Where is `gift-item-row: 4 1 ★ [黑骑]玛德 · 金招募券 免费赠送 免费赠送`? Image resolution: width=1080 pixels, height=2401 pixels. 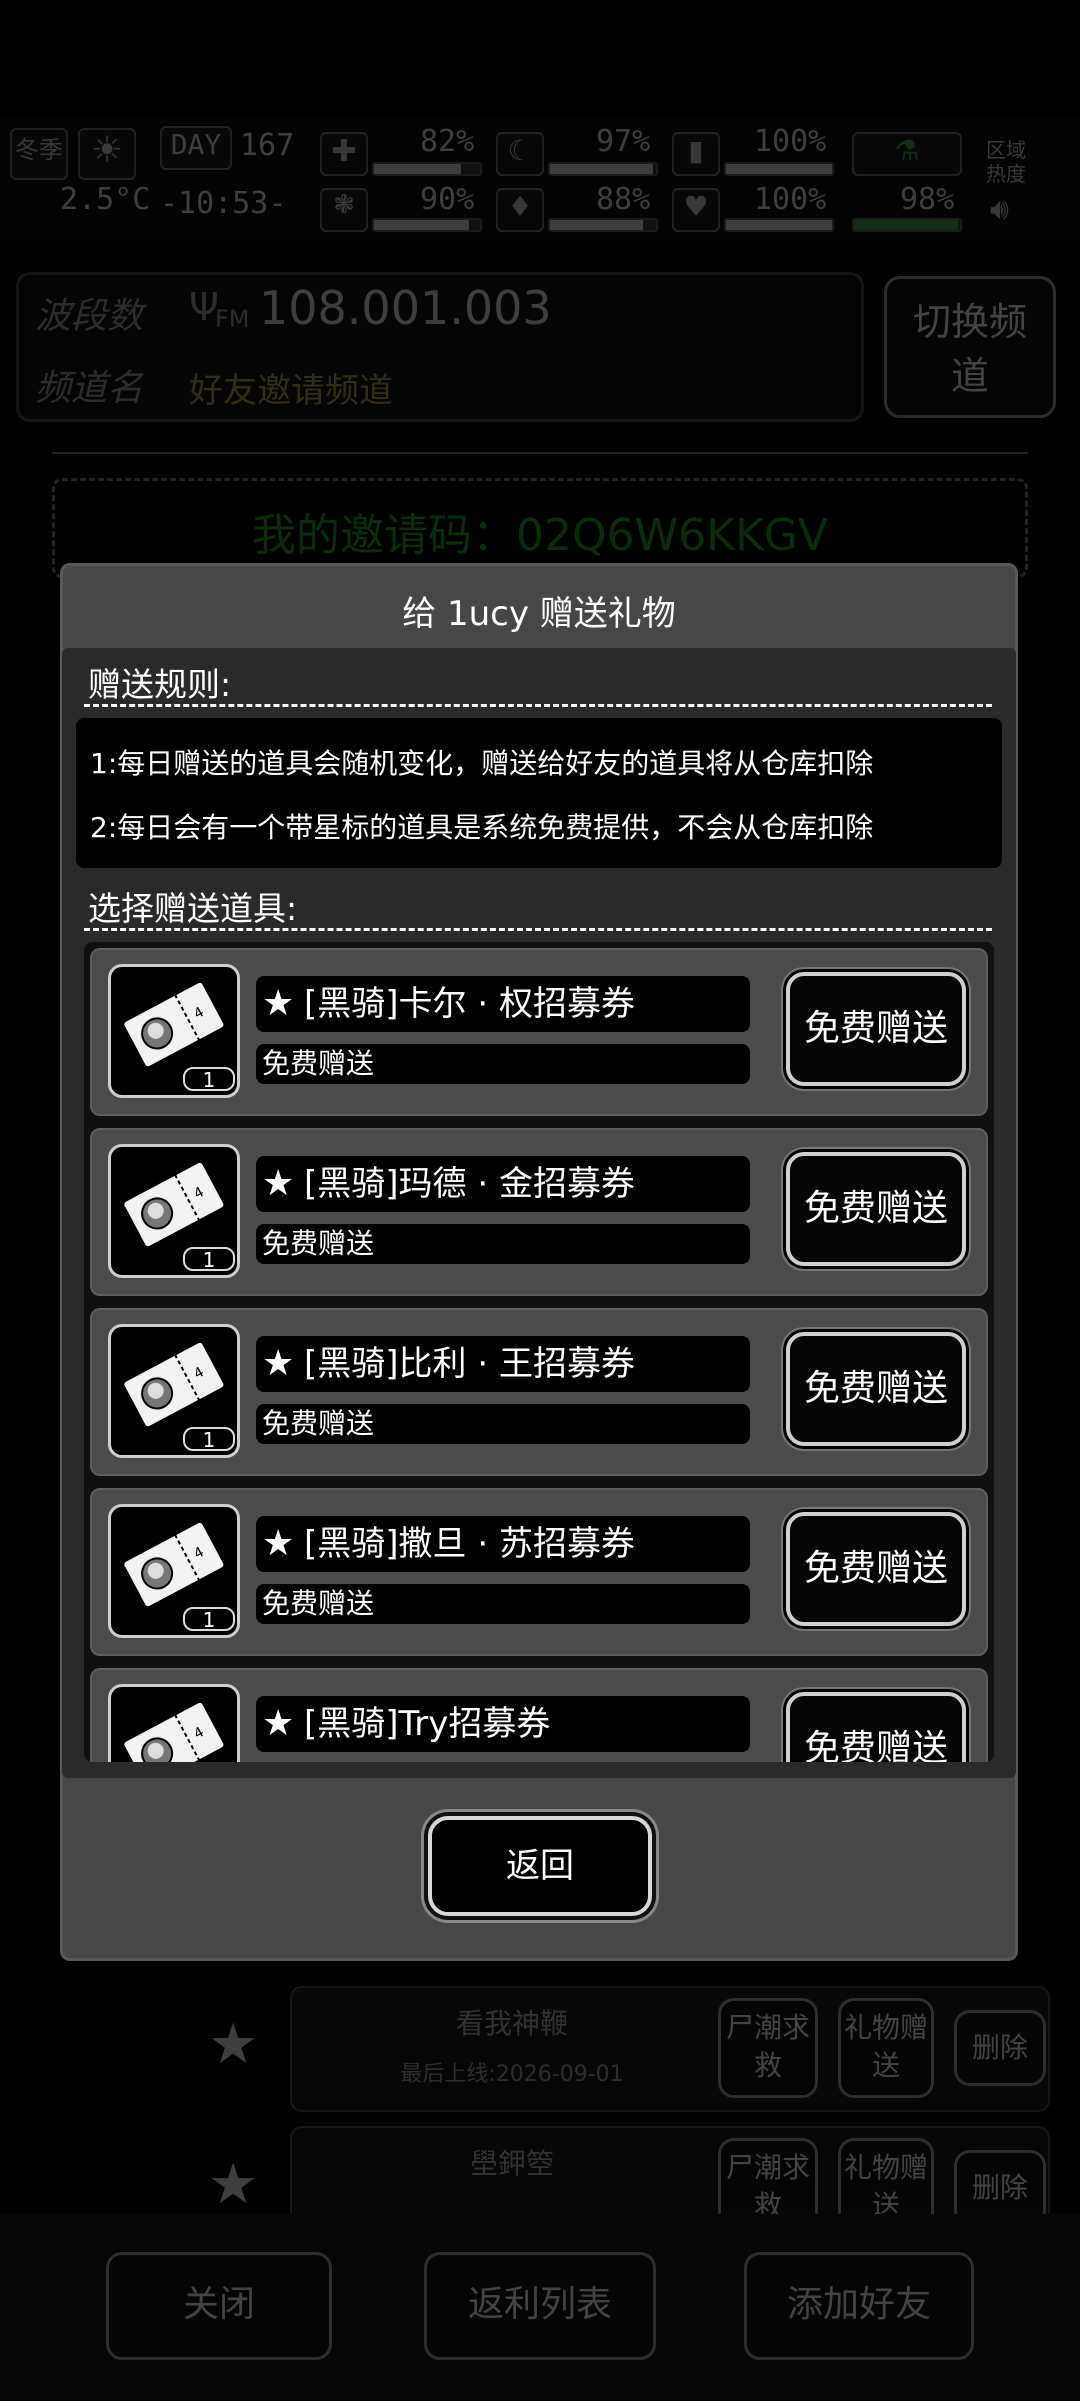 gift-item-row: 4 1 ★ [黑骑]玛德 · 金招募券 免费赠送 免费赠送 is located at coordinates (539, 1212).